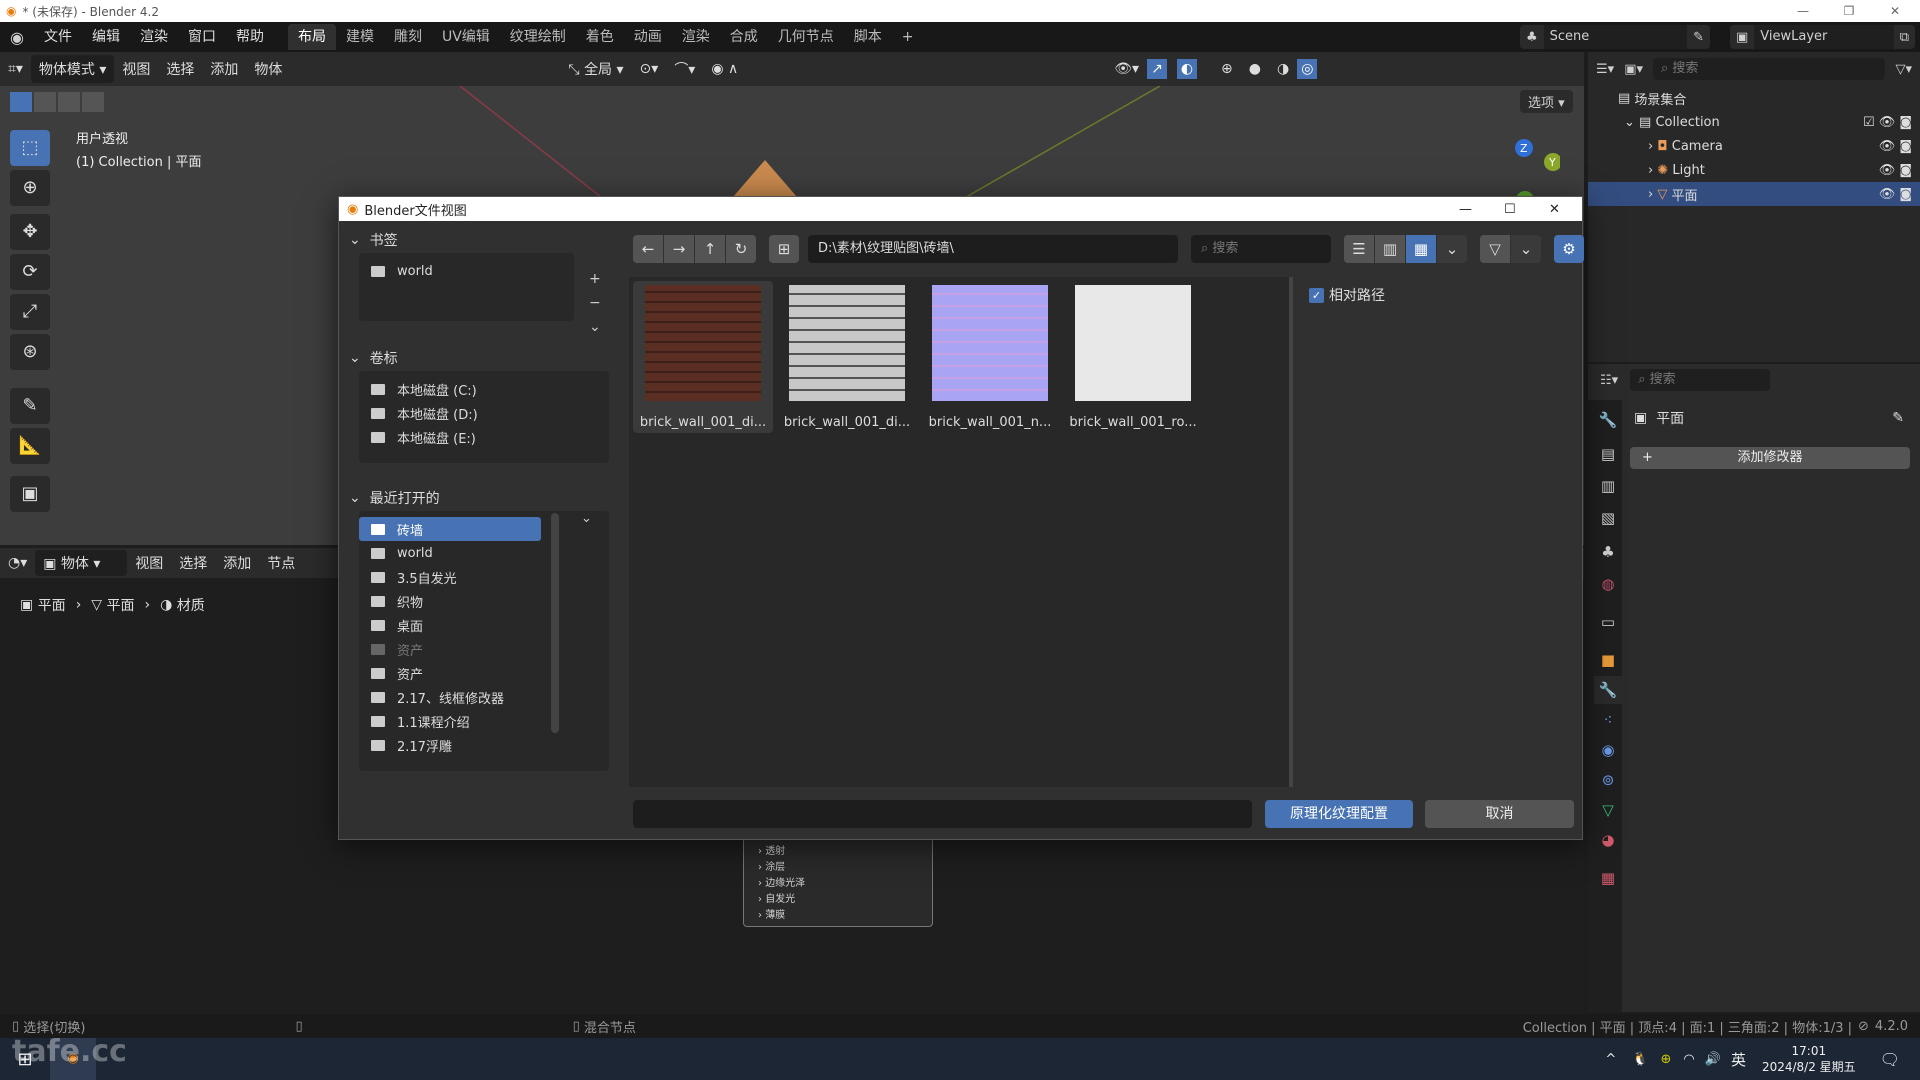  What do you see at coordinates (466, 271) in the screenshot?
I see `bookmark-item: world` at bounding box center [466, 271].